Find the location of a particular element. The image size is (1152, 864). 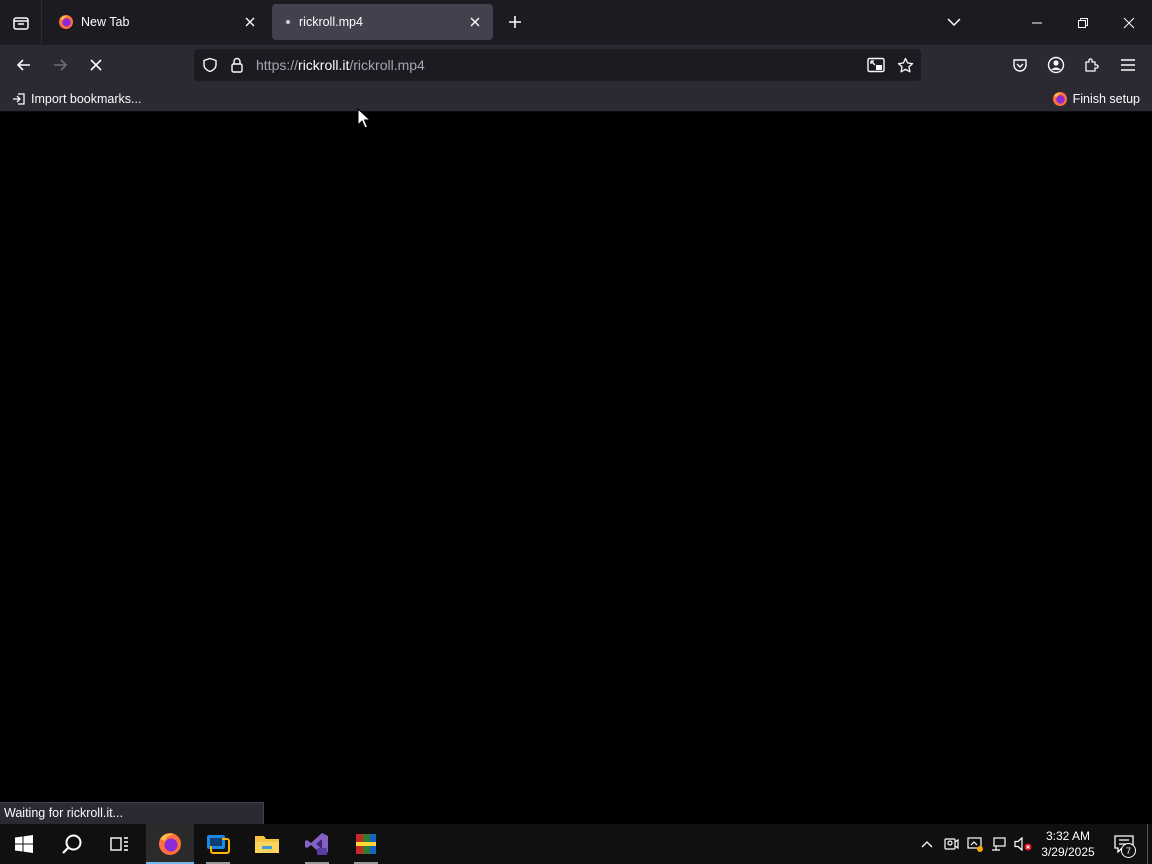

firefox-icon is located at coordinates (170, 844).